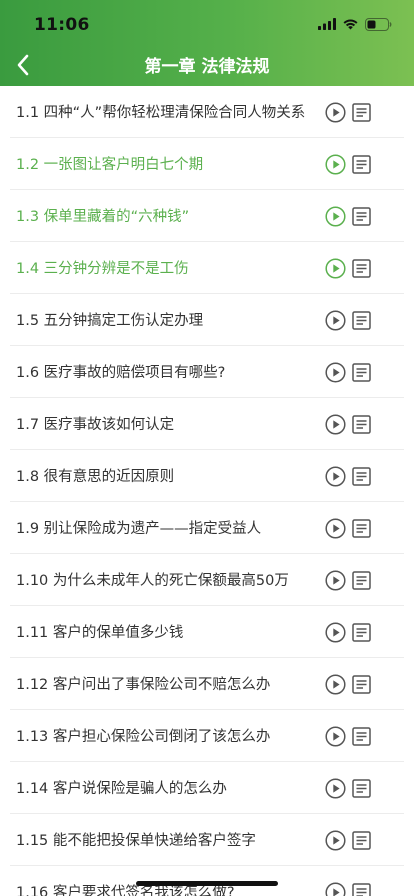  I want to click on header: 11:06 第一章 法律法规, so click(207, 43).